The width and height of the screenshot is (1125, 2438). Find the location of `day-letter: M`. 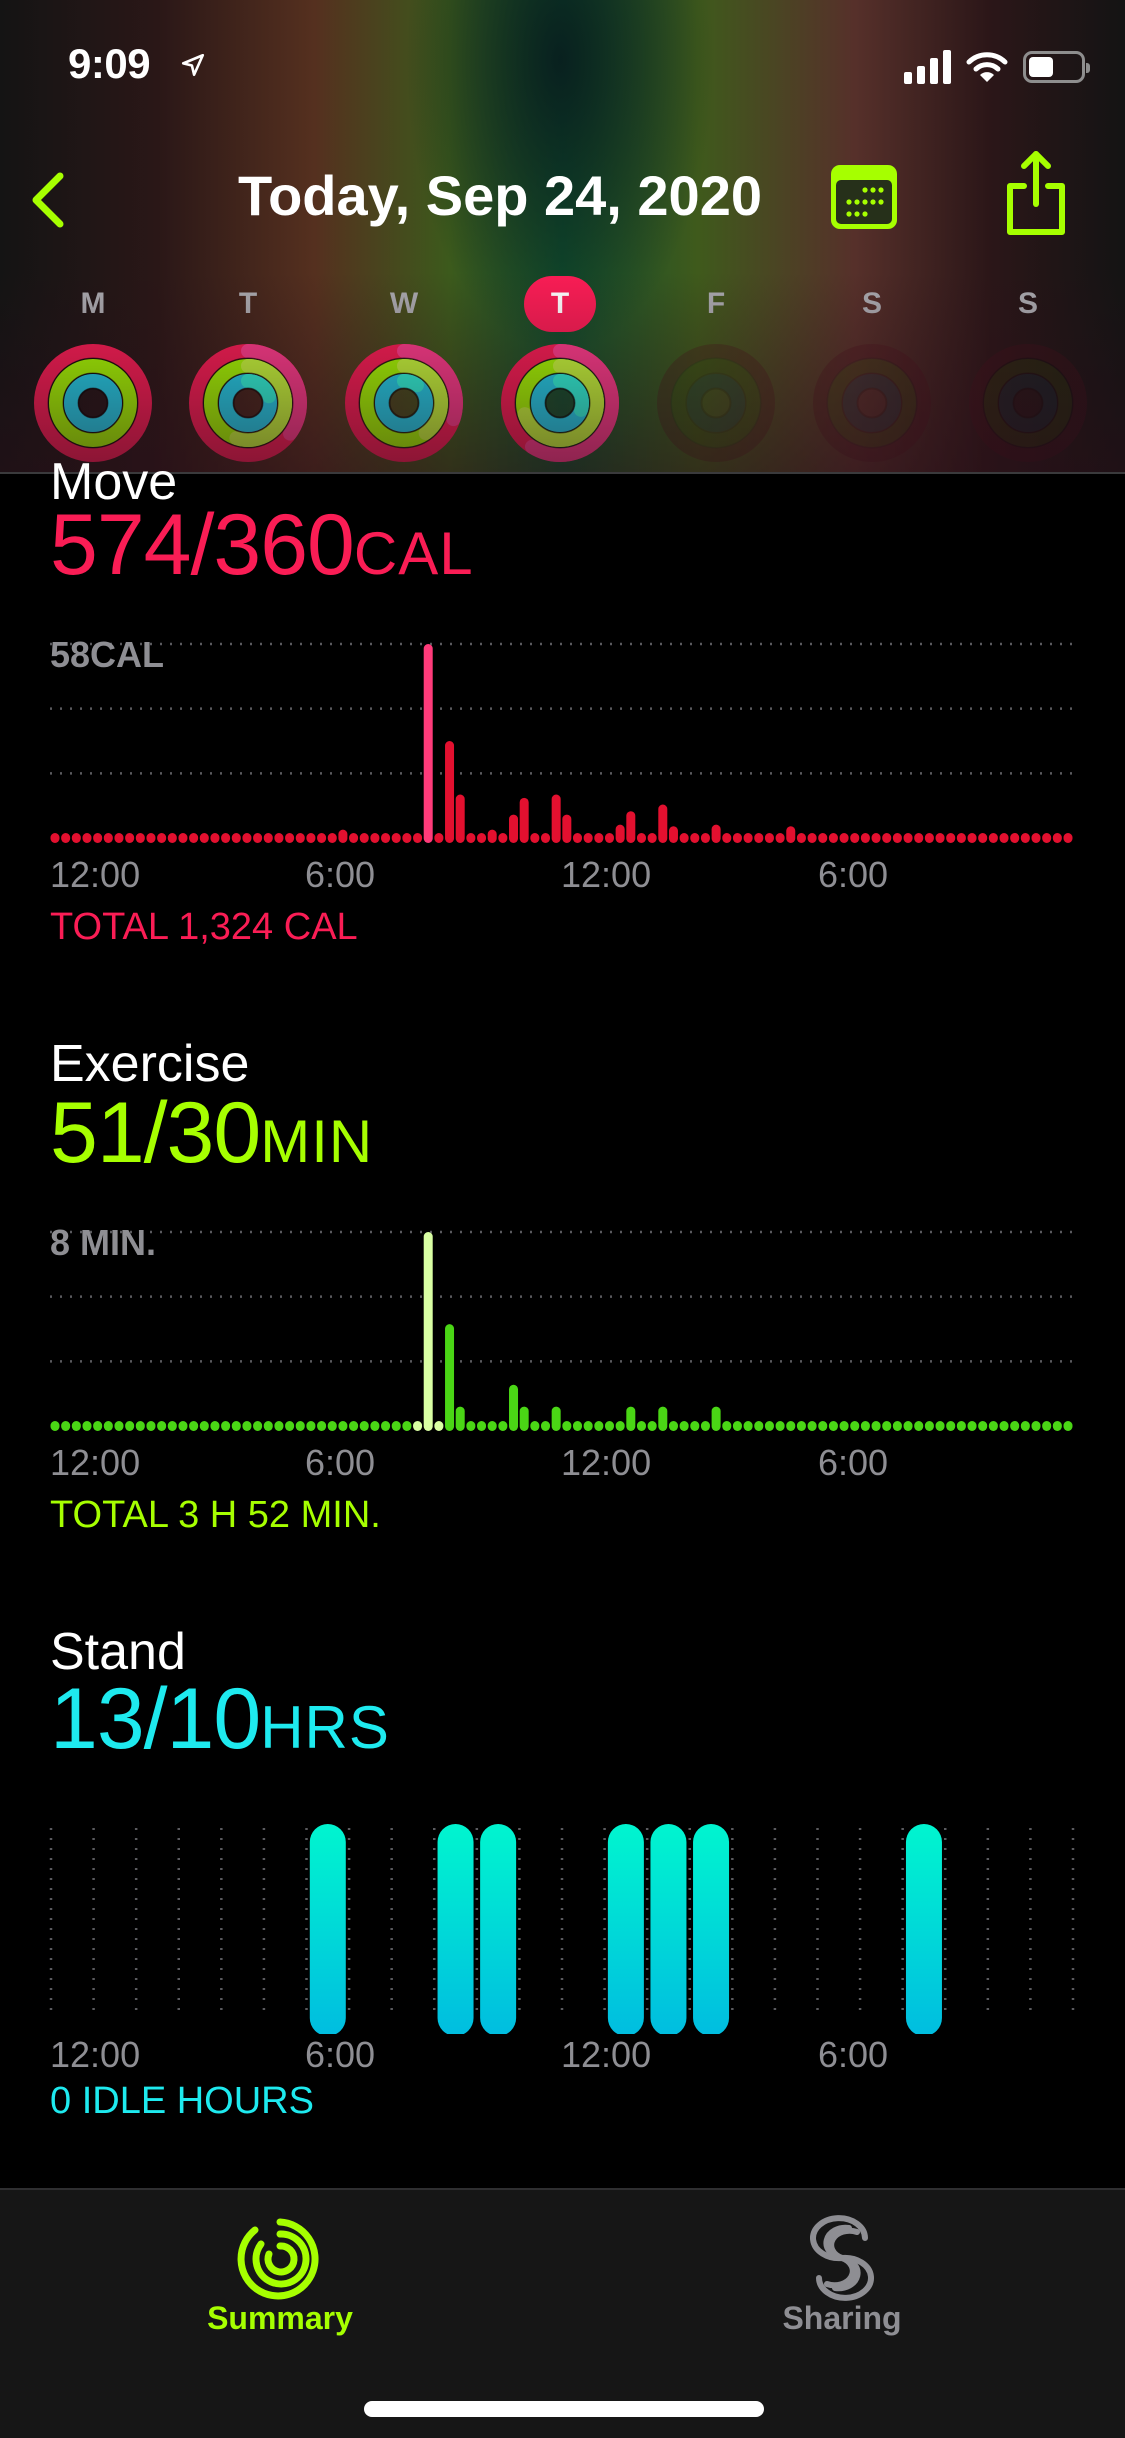

day-letter: M is located at coordinates (93, 303).